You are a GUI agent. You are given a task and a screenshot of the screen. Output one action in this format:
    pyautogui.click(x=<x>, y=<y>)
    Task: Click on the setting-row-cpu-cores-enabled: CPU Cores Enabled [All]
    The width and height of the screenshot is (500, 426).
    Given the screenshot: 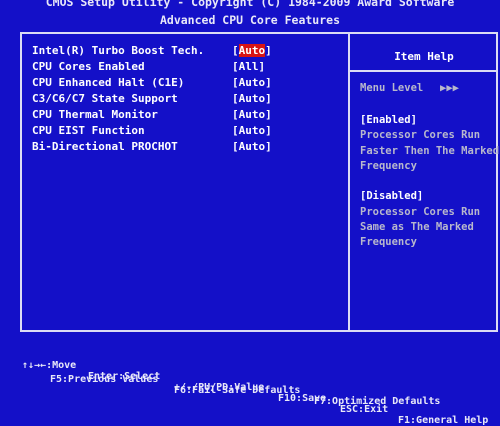 What is the action you would take?
    pyautogui.click(x=148, y=67)
    